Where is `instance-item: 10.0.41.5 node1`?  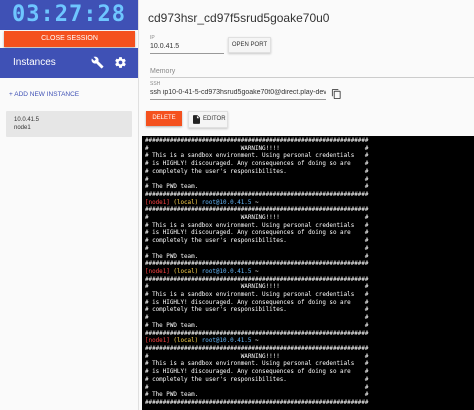
instance-item: 10.0.41.5 node1 is located at coordinates (69, 124).